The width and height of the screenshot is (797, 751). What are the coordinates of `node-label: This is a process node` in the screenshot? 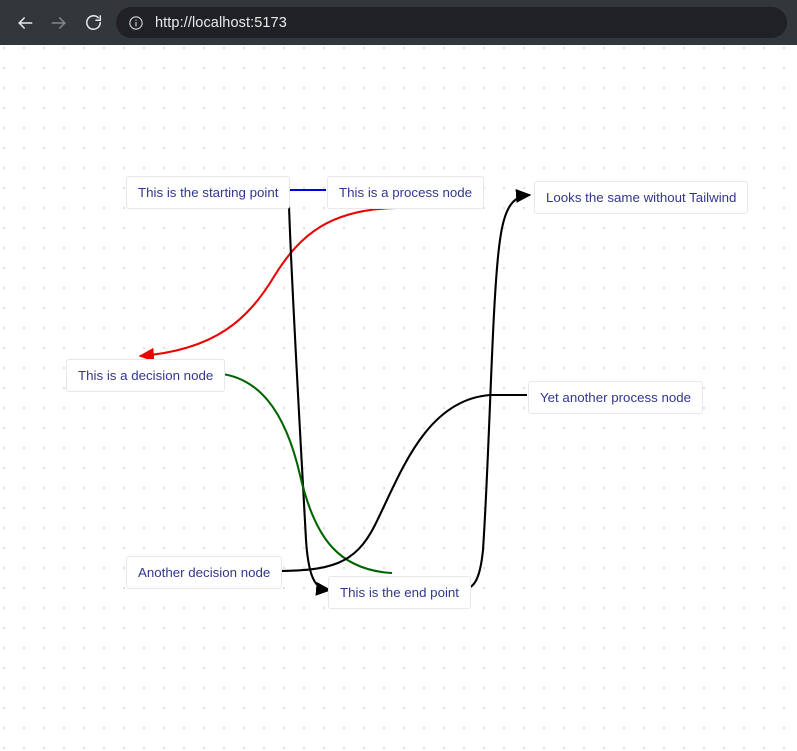 It's located at (406, 192).